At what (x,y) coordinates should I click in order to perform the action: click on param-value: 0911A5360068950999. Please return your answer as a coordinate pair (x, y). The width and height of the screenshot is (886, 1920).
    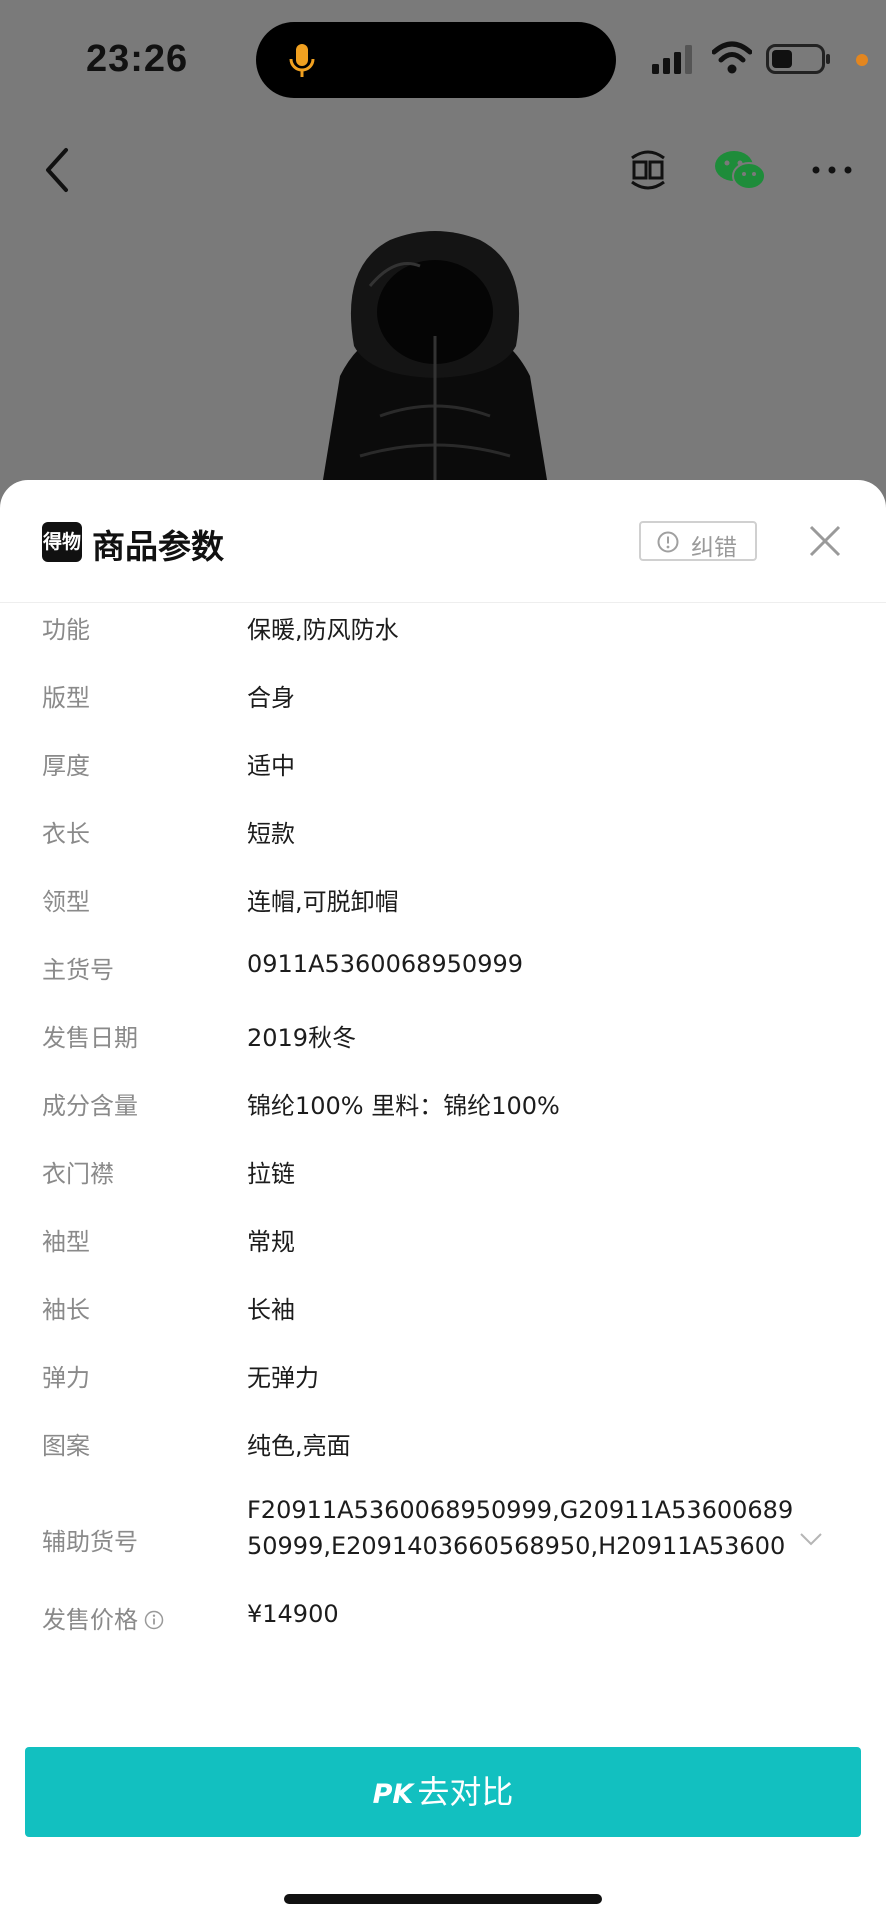
    Looking at the image, I should click on (385, 964).